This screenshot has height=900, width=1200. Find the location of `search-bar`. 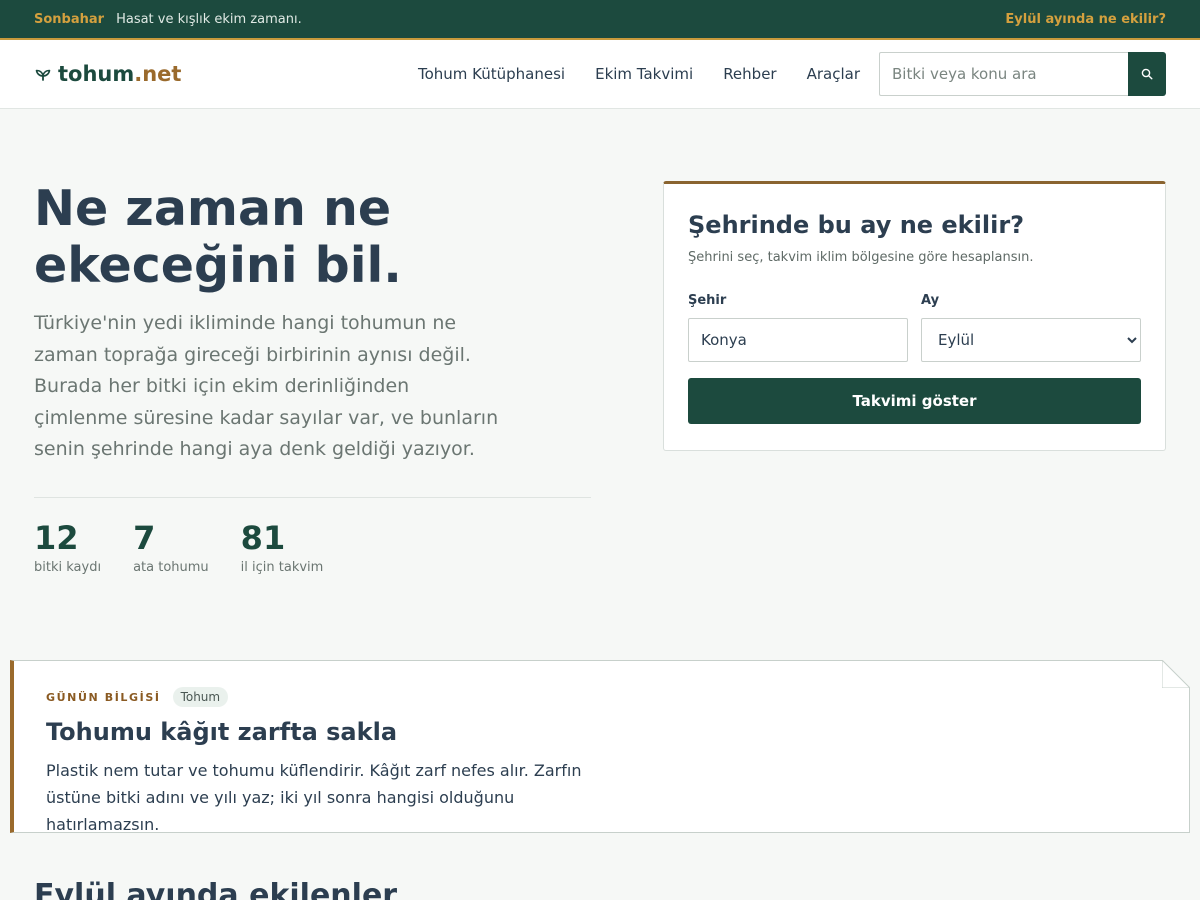

search-bar is located at coordinates (1022, 74).